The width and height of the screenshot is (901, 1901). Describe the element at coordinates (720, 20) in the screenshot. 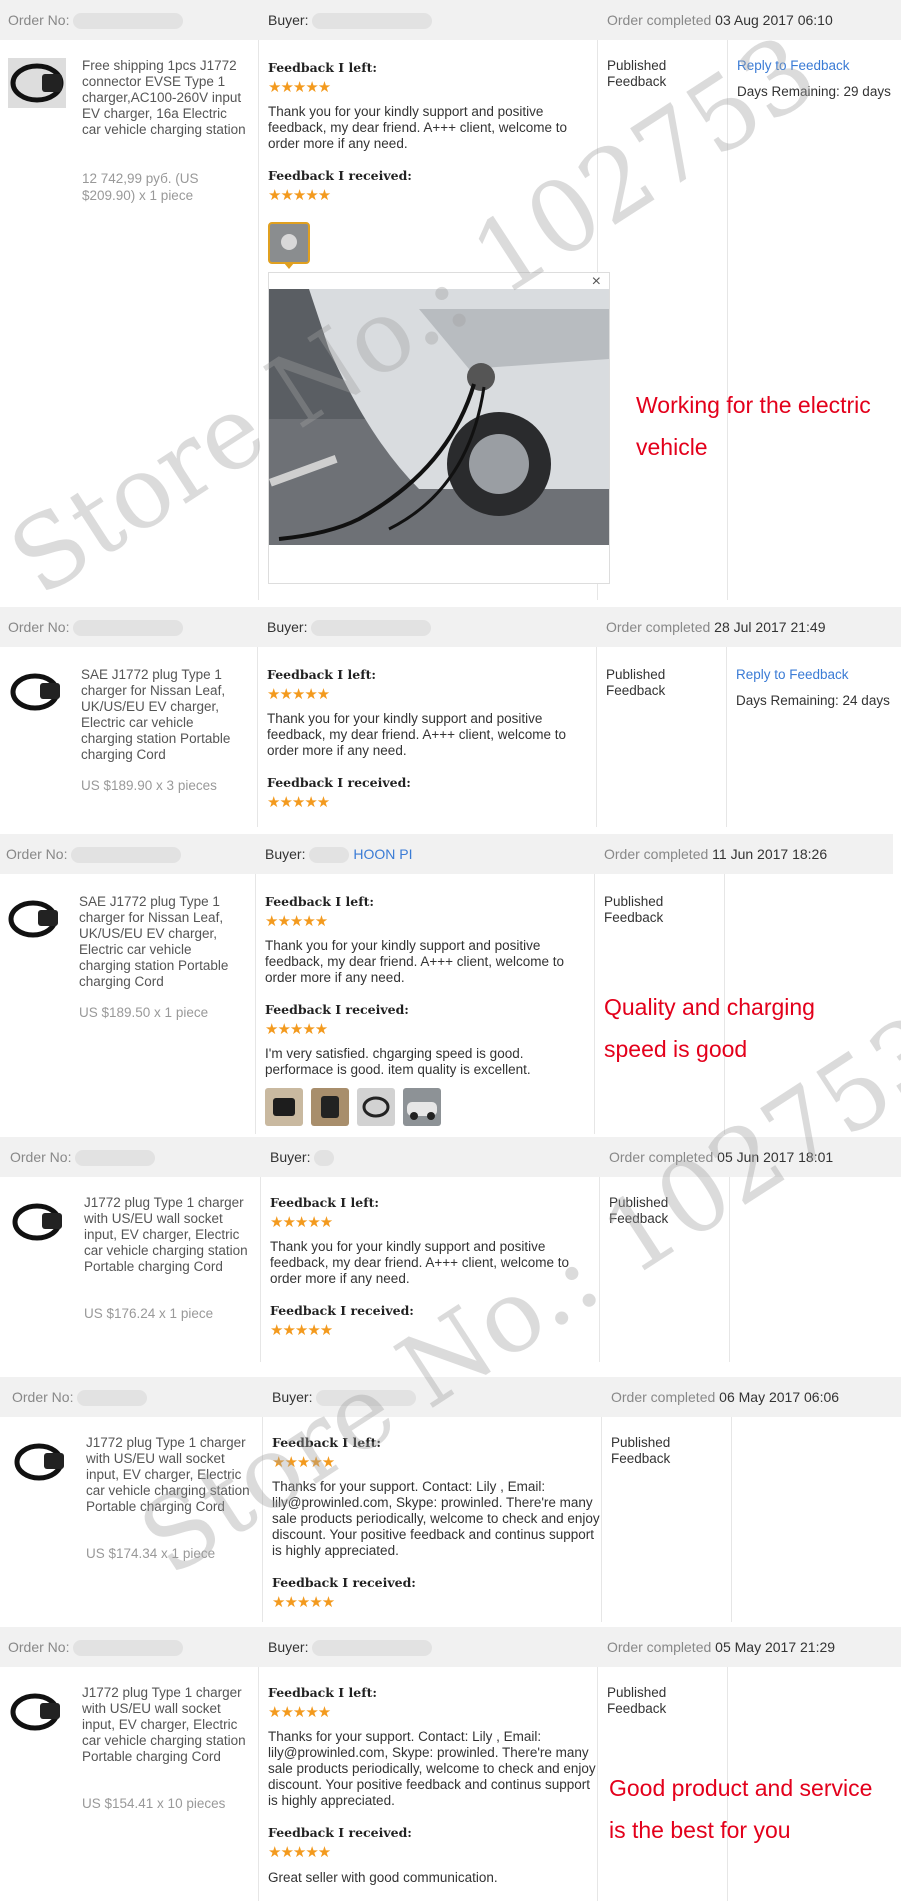

I see `order-completed: Order completed 03 Aug 2017 06:10` at that location.